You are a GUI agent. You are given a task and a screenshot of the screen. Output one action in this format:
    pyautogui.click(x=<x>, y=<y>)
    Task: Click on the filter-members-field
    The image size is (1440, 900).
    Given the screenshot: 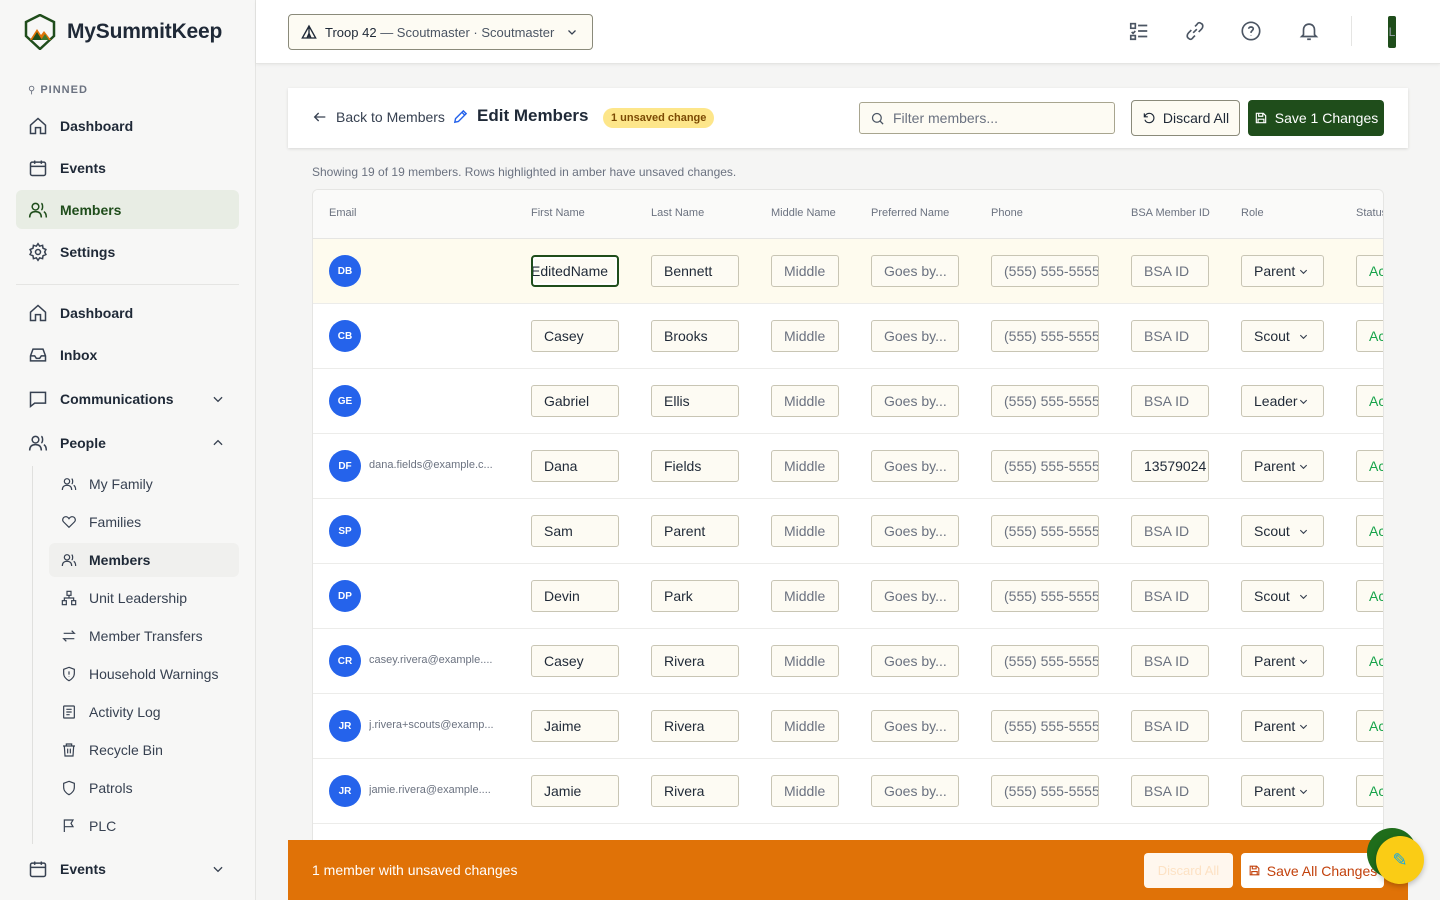 What is the action you would take?
    pyautogui.click(x=987, y=118)
    